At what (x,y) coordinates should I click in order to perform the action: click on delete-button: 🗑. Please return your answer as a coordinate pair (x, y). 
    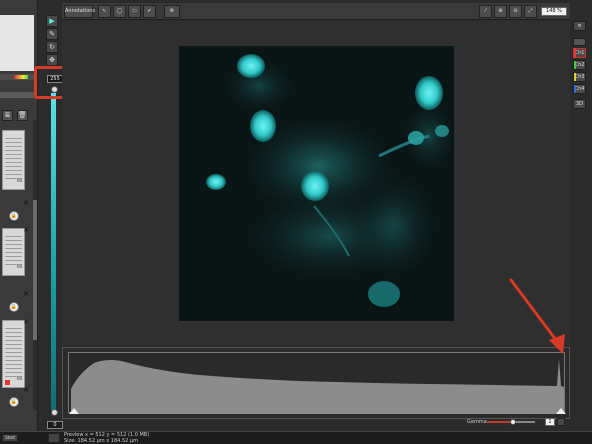
    Looking at the image, I should click on (22, 115).